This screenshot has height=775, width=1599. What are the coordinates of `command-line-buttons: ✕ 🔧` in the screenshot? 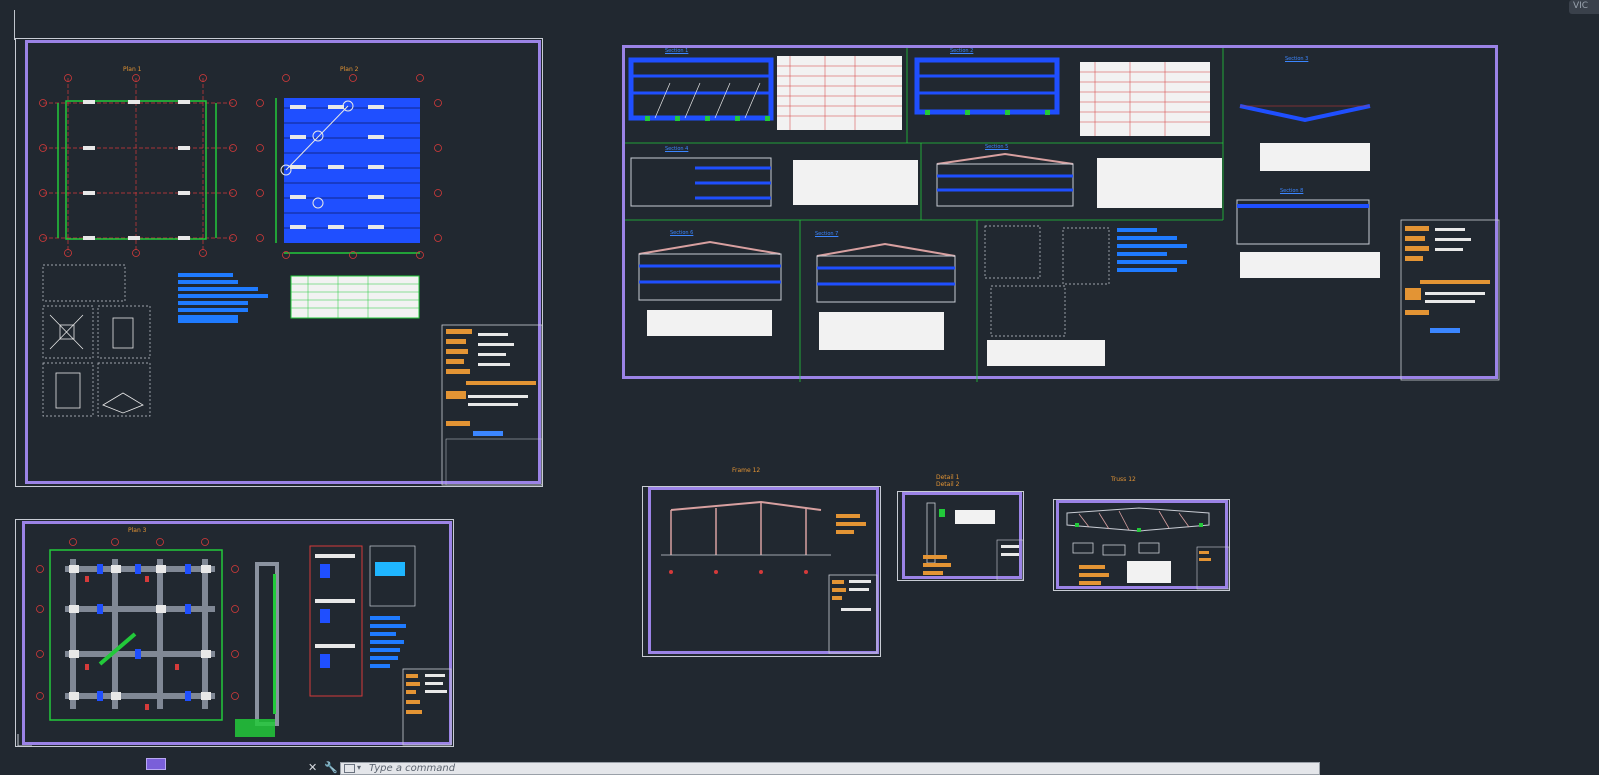 It's located at (323, 768).